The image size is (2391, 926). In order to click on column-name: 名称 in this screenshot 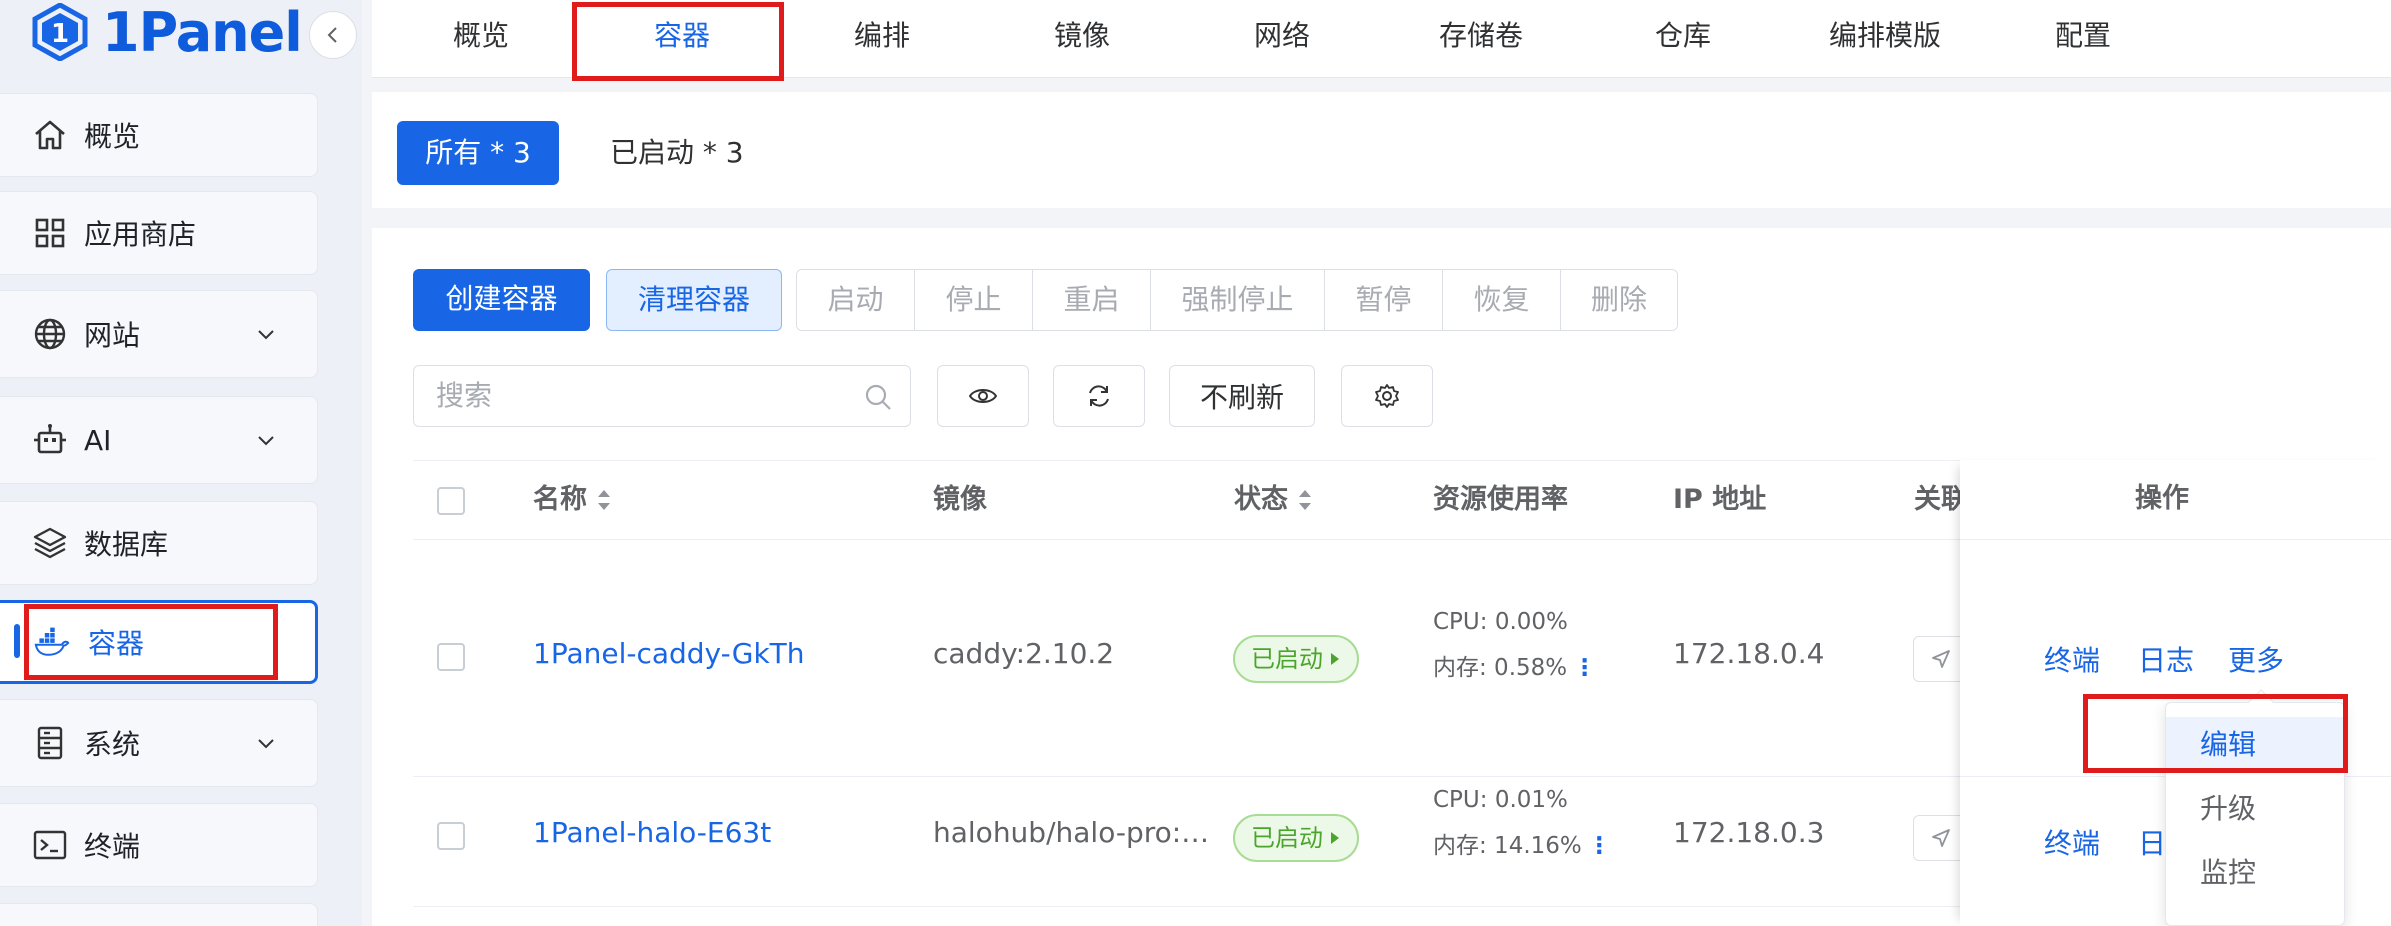, I will do `click(573, 500)`.